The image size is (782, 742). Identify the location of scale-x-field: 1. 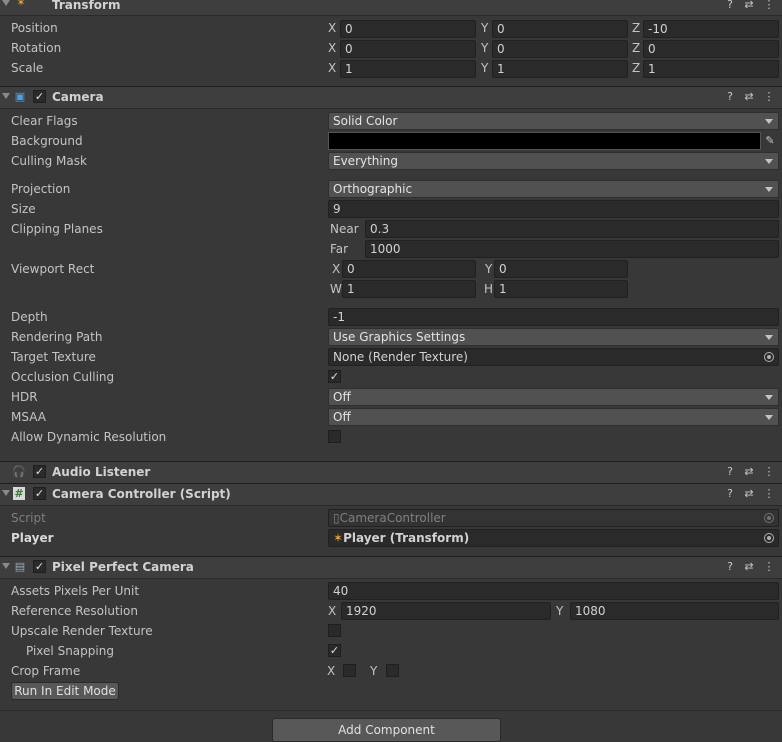
(408, 69).